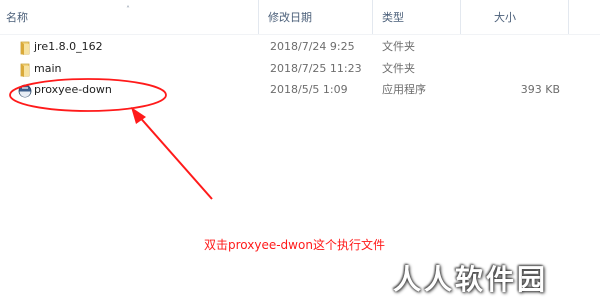 The width and height of the screenshot is (600, 307). What do you see at coordinates (88, 95) in the screenshot?
I see `highlight-ellipse` at bounding box center [88, 95].